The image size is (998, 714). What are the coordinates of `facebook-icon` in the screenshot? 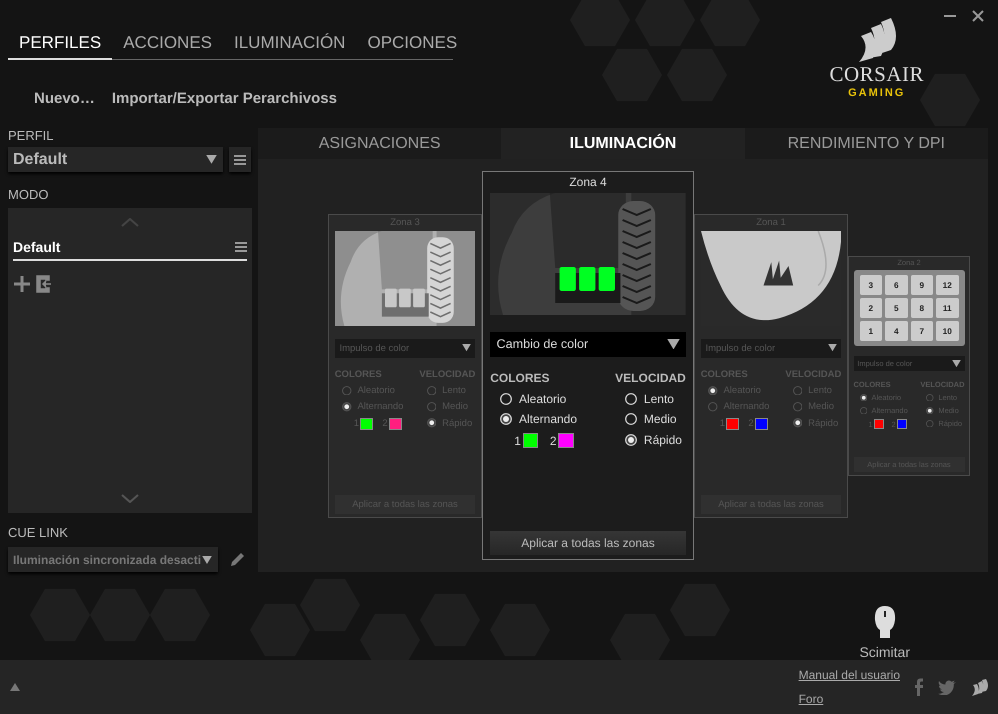 It's located at (919, 687).